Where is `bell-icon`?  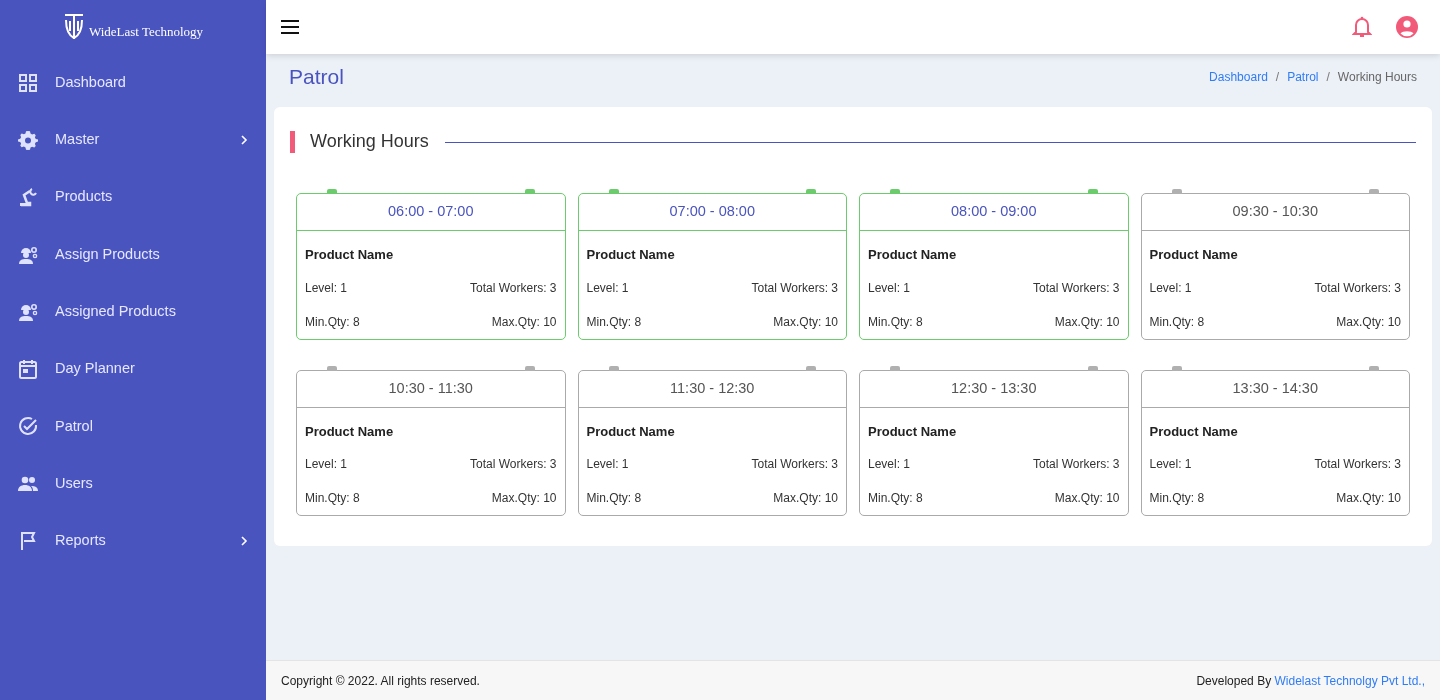
bell-icon is located at coordinates (1362, 27).